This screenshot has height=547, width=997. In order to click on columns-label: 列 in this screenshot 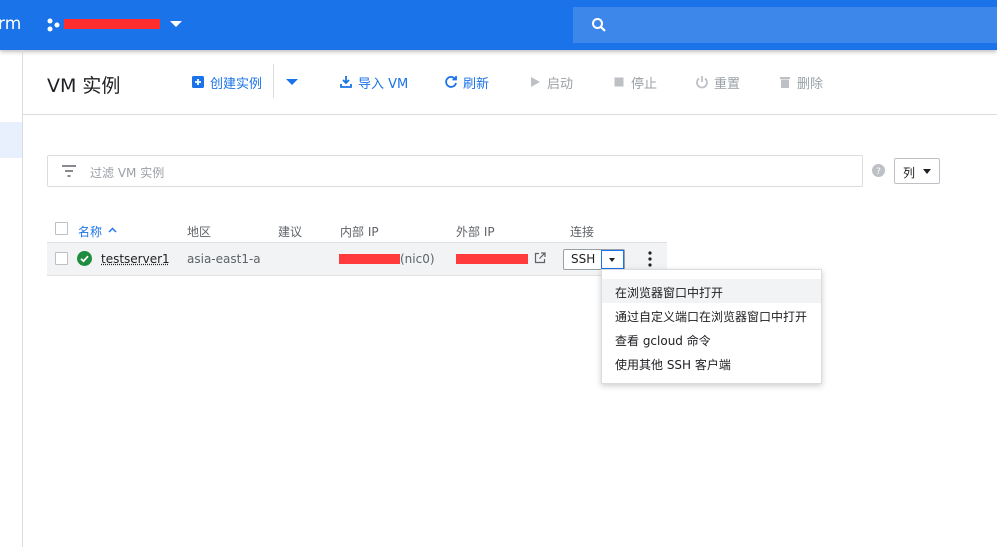, I will do `click(909, 173)`.